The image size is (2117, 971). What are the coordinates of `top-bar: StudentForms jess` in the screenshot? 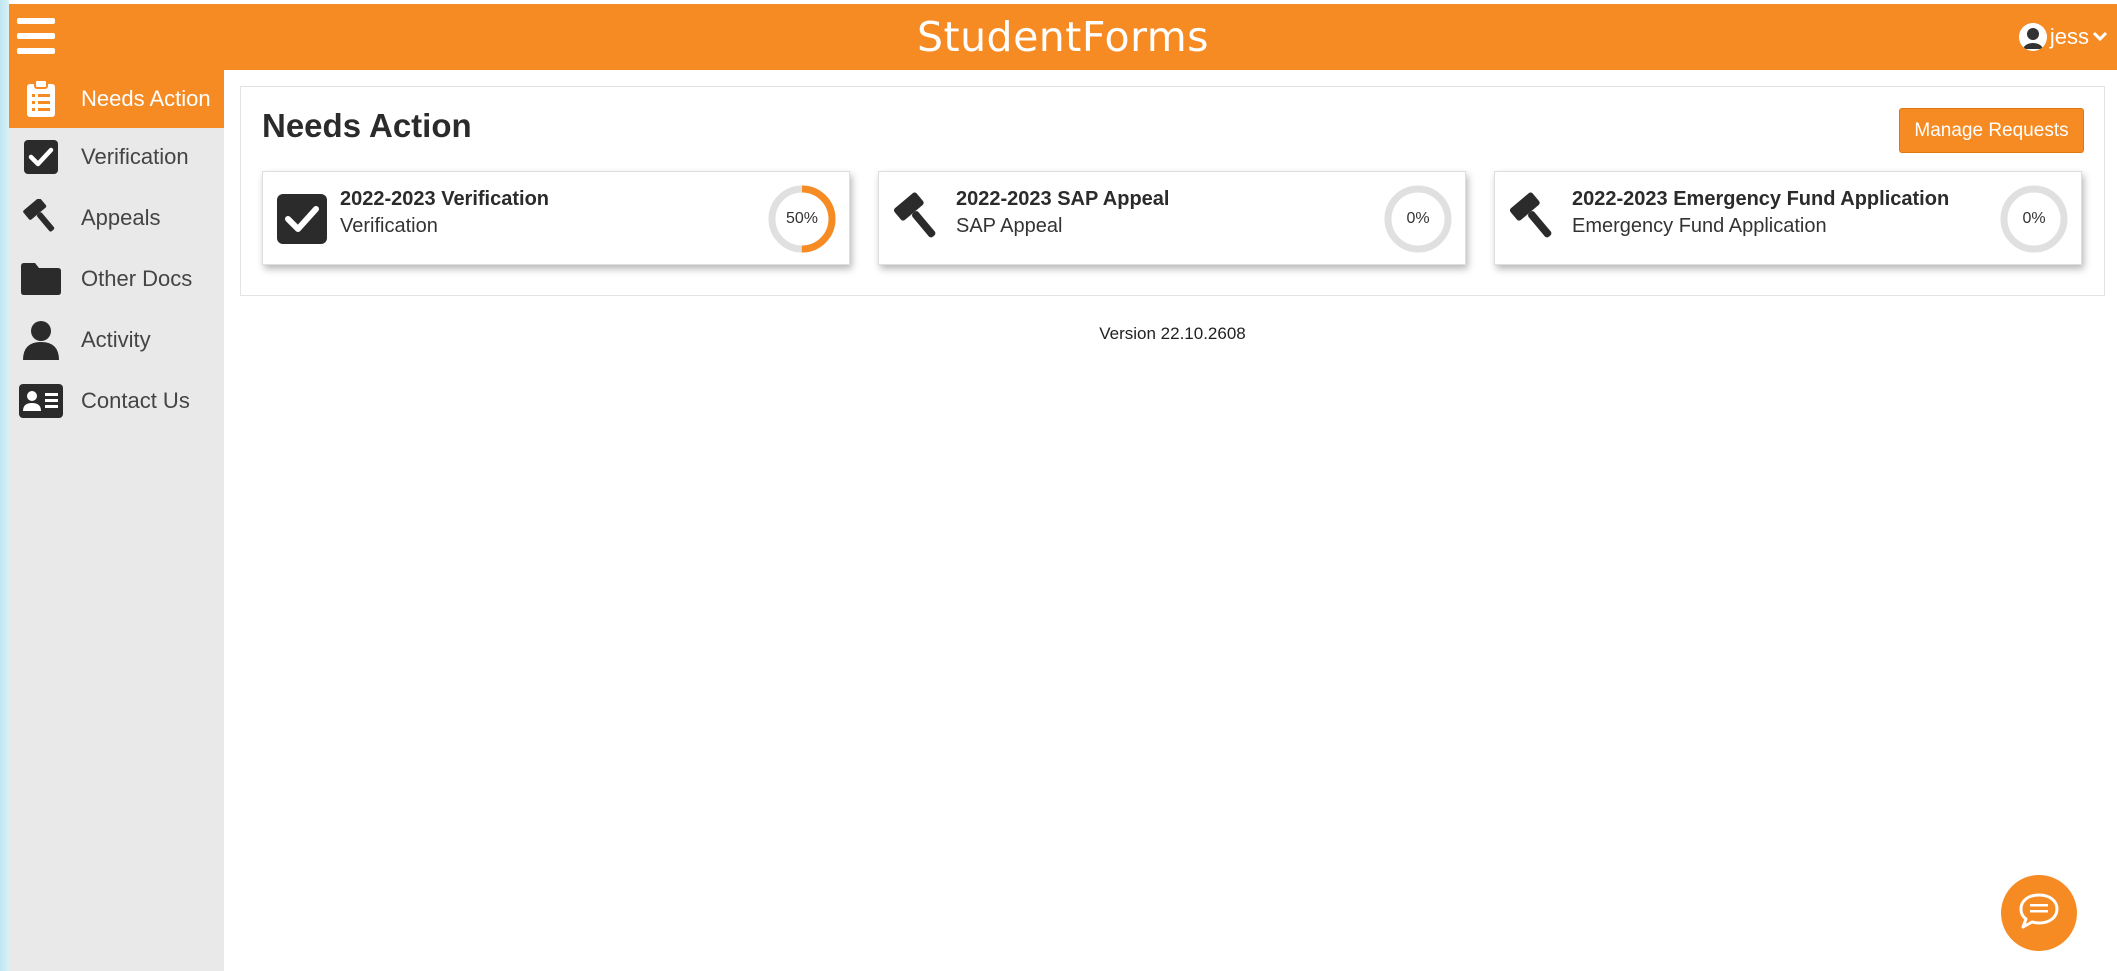 It's located at (1063, 37).